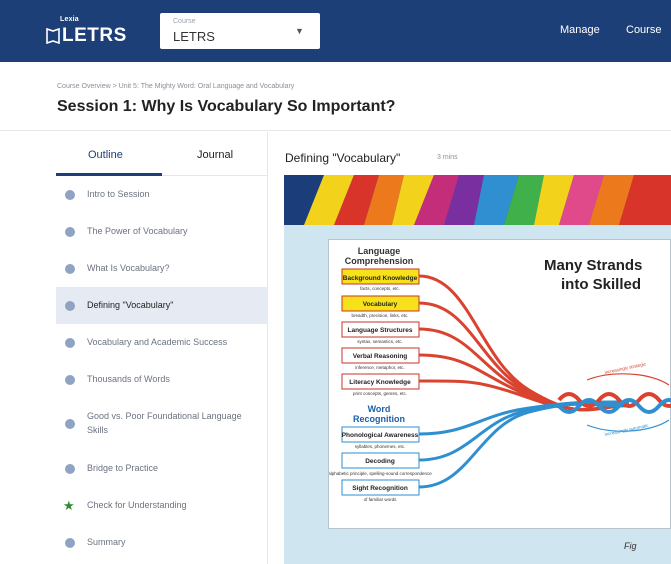 This screenshot has height=564, width=671. I want to click on outline-item-power: The Power of Vocabulary, so click(162, 231).